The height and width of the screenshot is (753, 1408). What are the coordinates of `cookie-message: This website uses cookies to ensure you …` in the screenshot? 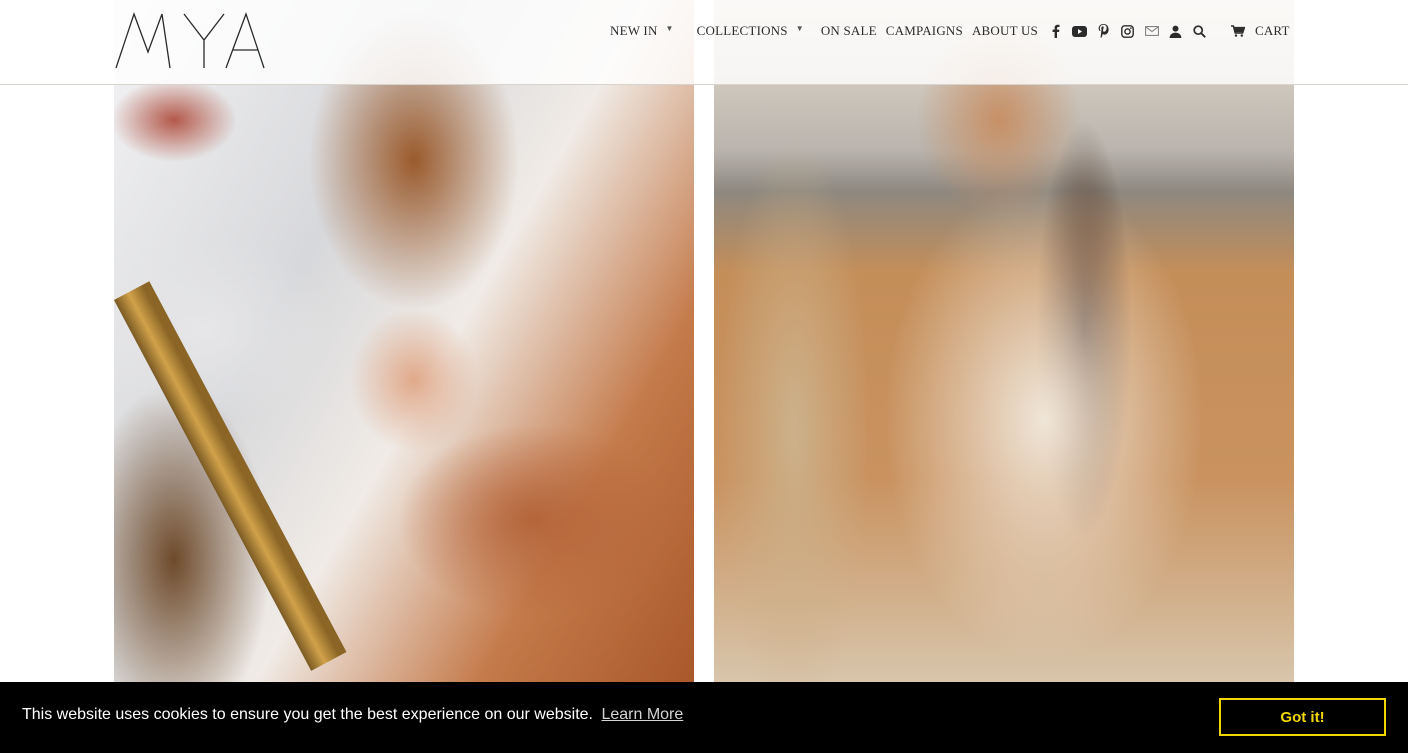 It's located at (307, 714).